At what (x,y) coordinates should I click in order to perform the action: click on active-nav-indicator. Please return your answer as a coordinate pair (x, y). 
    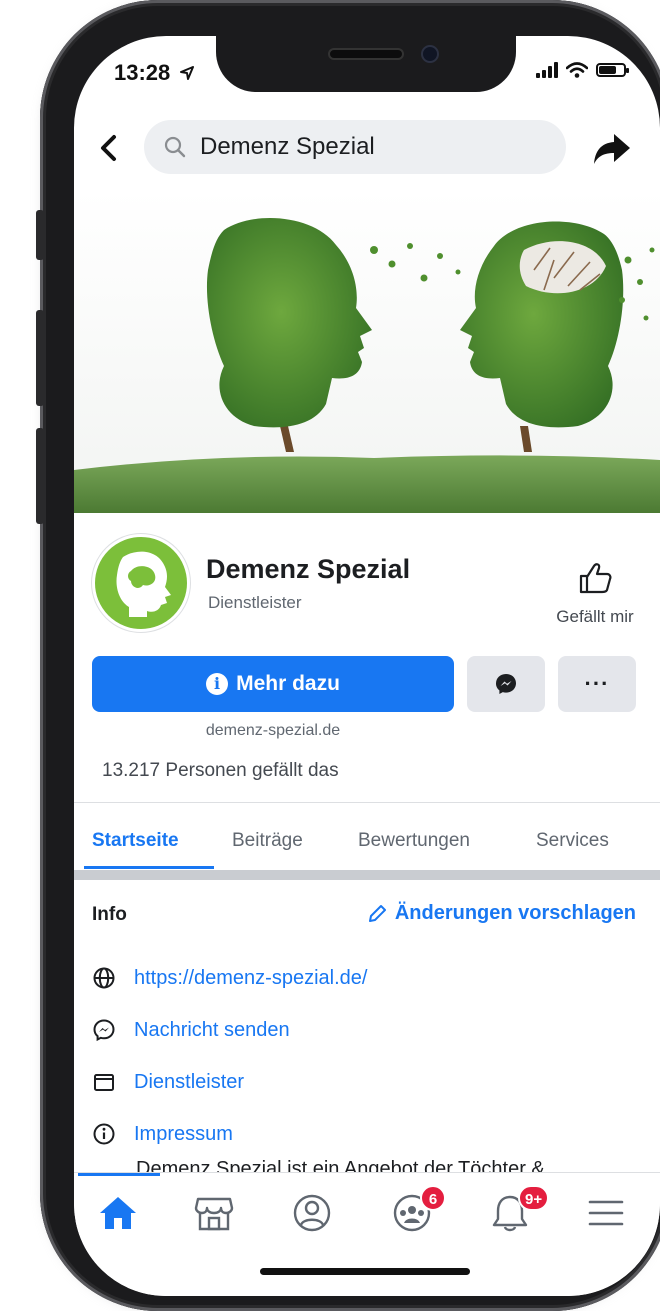
    Looking at the image, I should click on (119, 1174).